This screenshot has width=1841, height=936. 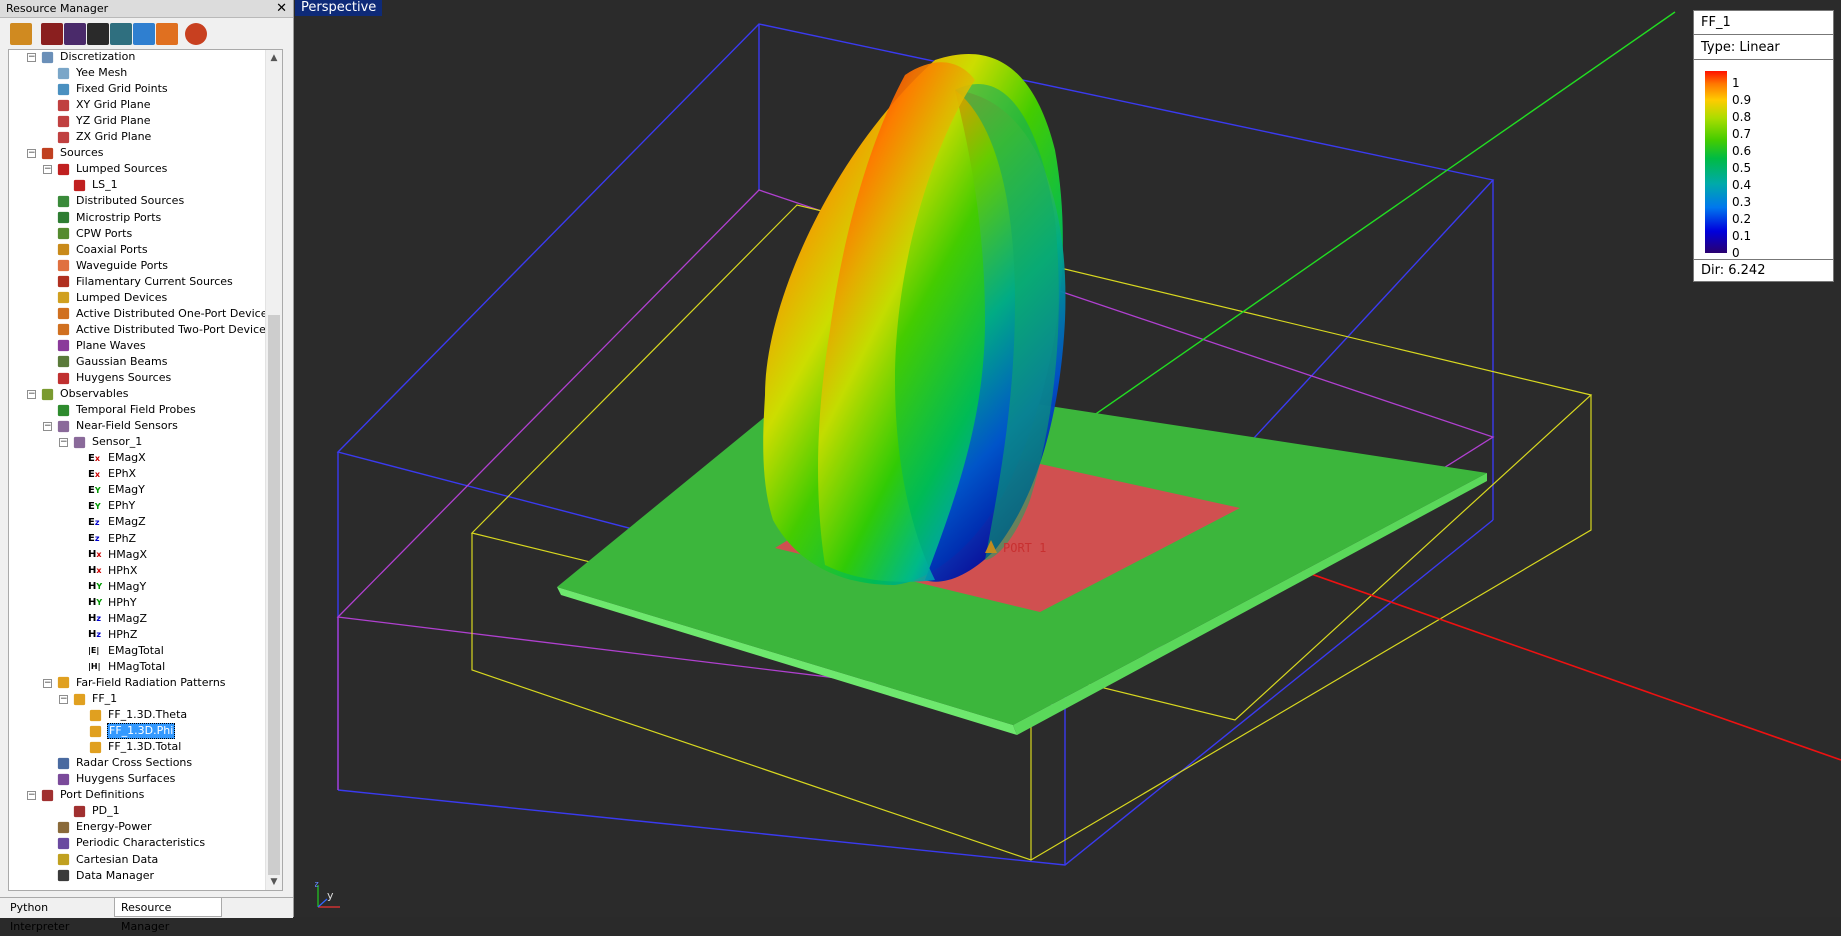 What do you see at coordinates (75, 34) in the screenshot?
I see `mesh-view-icon` at bounding box center [75, 34].